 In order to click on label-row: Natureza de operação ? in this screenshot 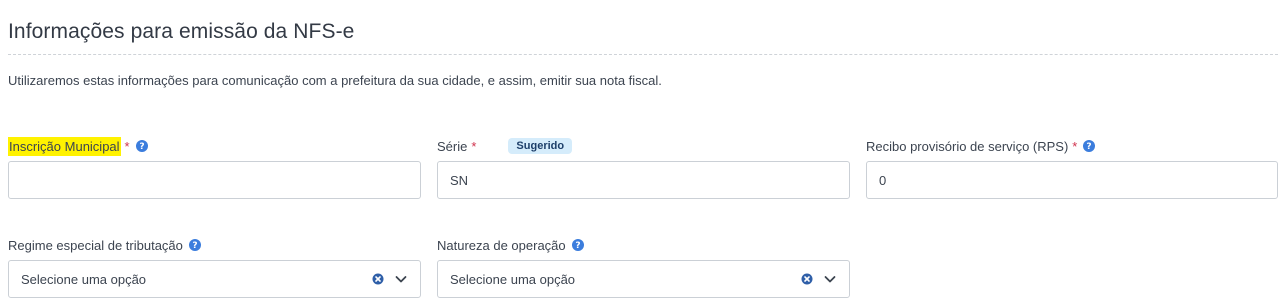, I will do `click(510, 245)`.